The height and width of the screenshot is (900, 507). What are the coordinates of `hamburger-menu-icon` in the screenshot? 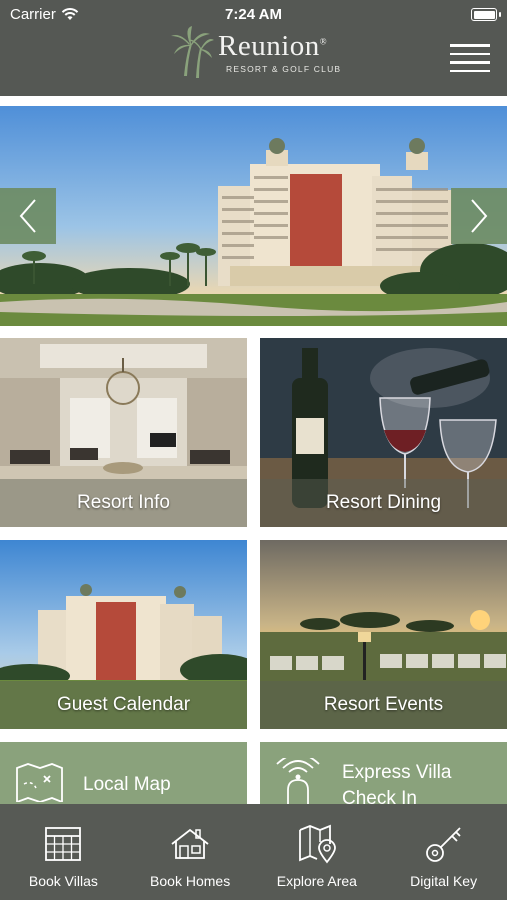 It's located at (470, 59).